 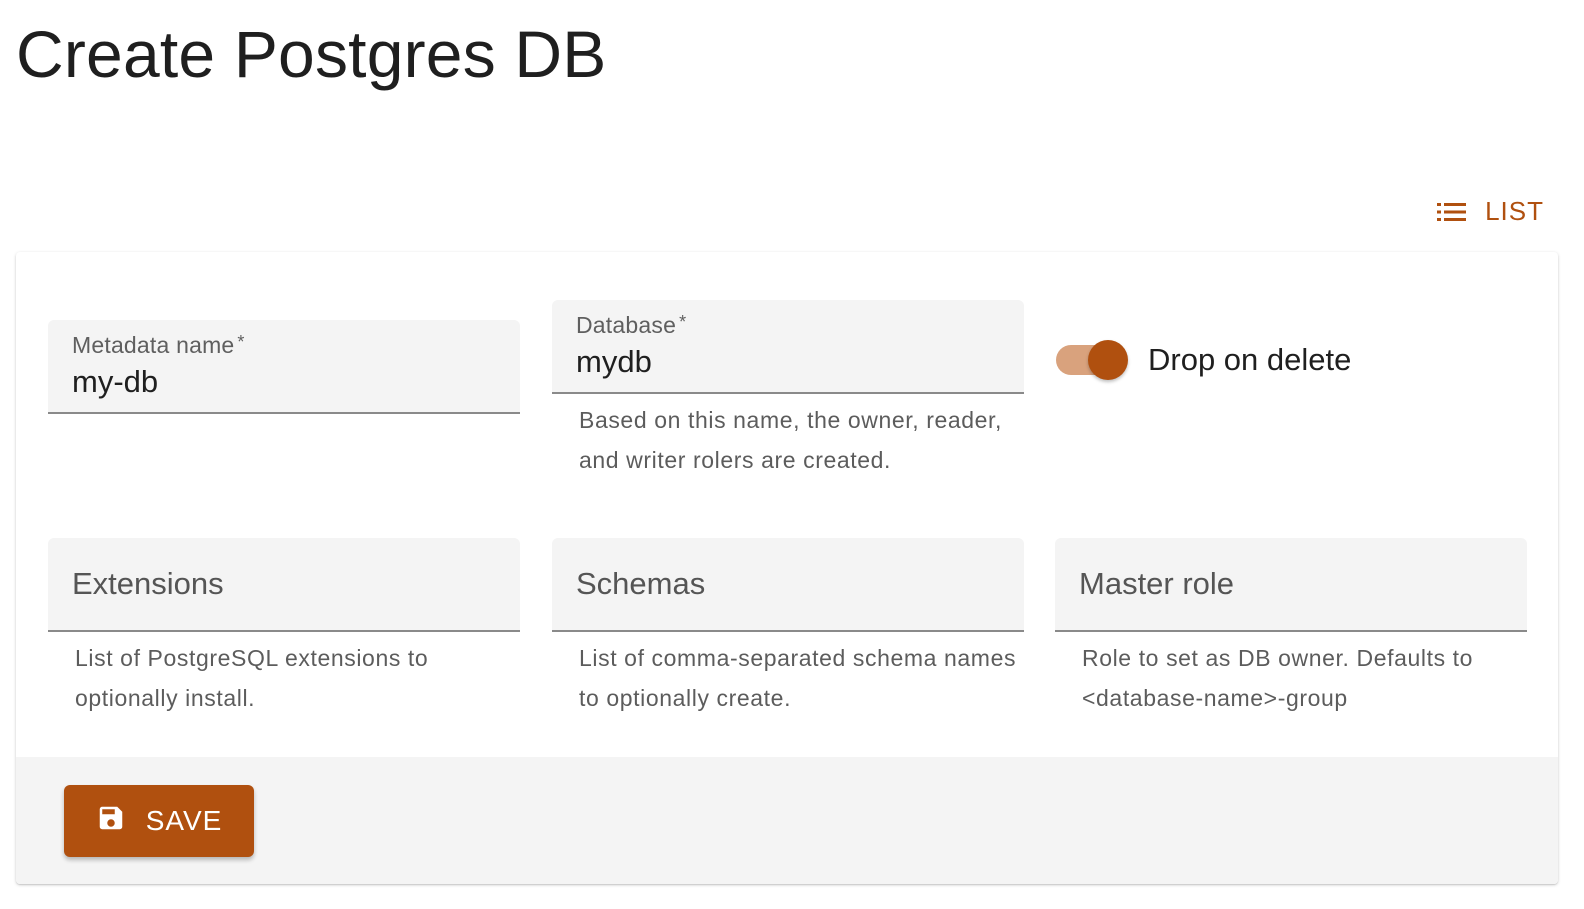 What do you see at coordinates (311, 54) in the screenshot?
I see `page-title: Create Postgres DB` at bounding box center [311, 54].